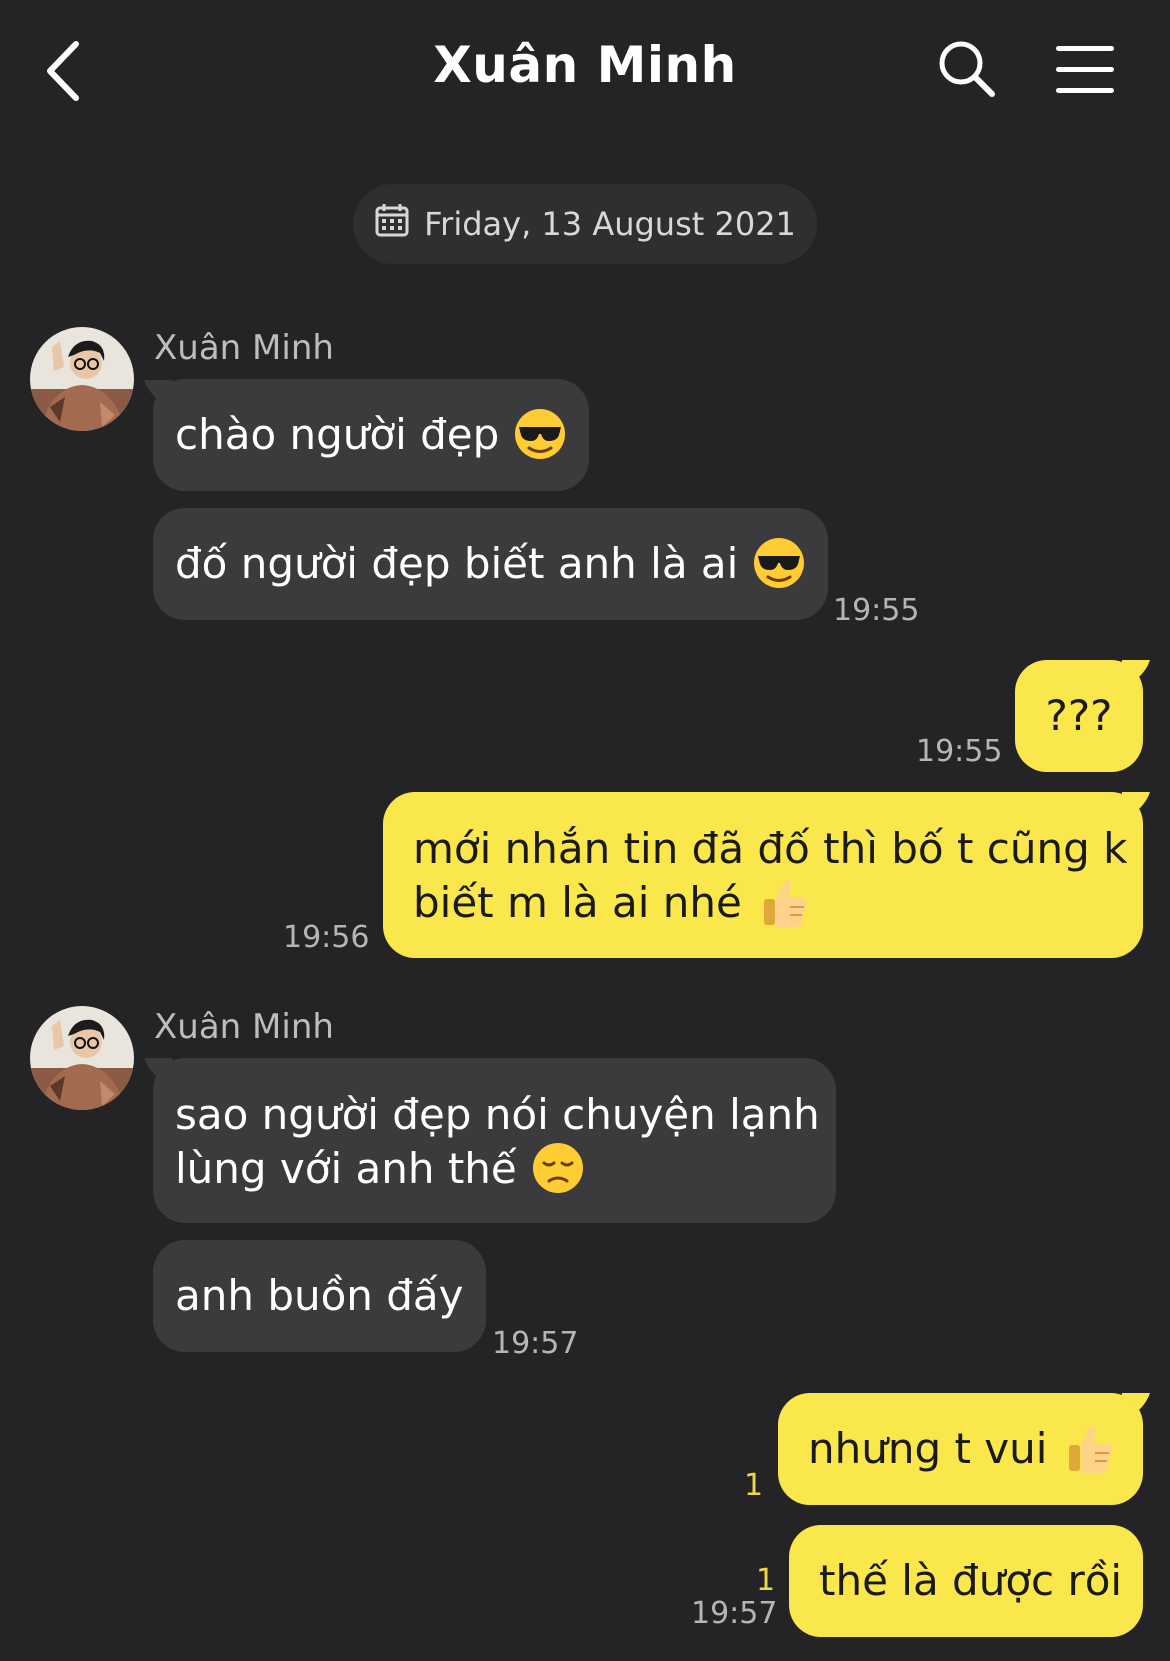 The height and width of the screenshot is (1661, 1170). What do you see at coordinates (967, 69) in the screenshot?
I see `search-icon` at bounding box center [967, 69].